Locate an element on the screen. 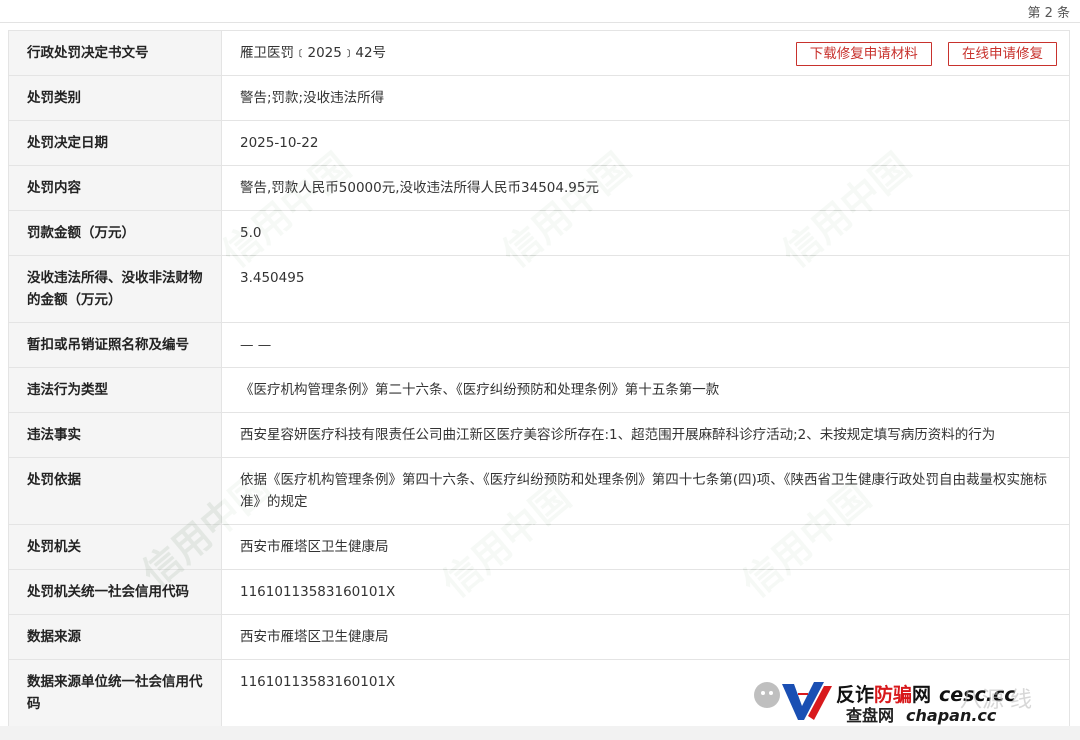 This screenshot has width=1080, height=740. table-row: 暂扣或吊销证照名称及编号 — — is located at coordinates (539, 345).